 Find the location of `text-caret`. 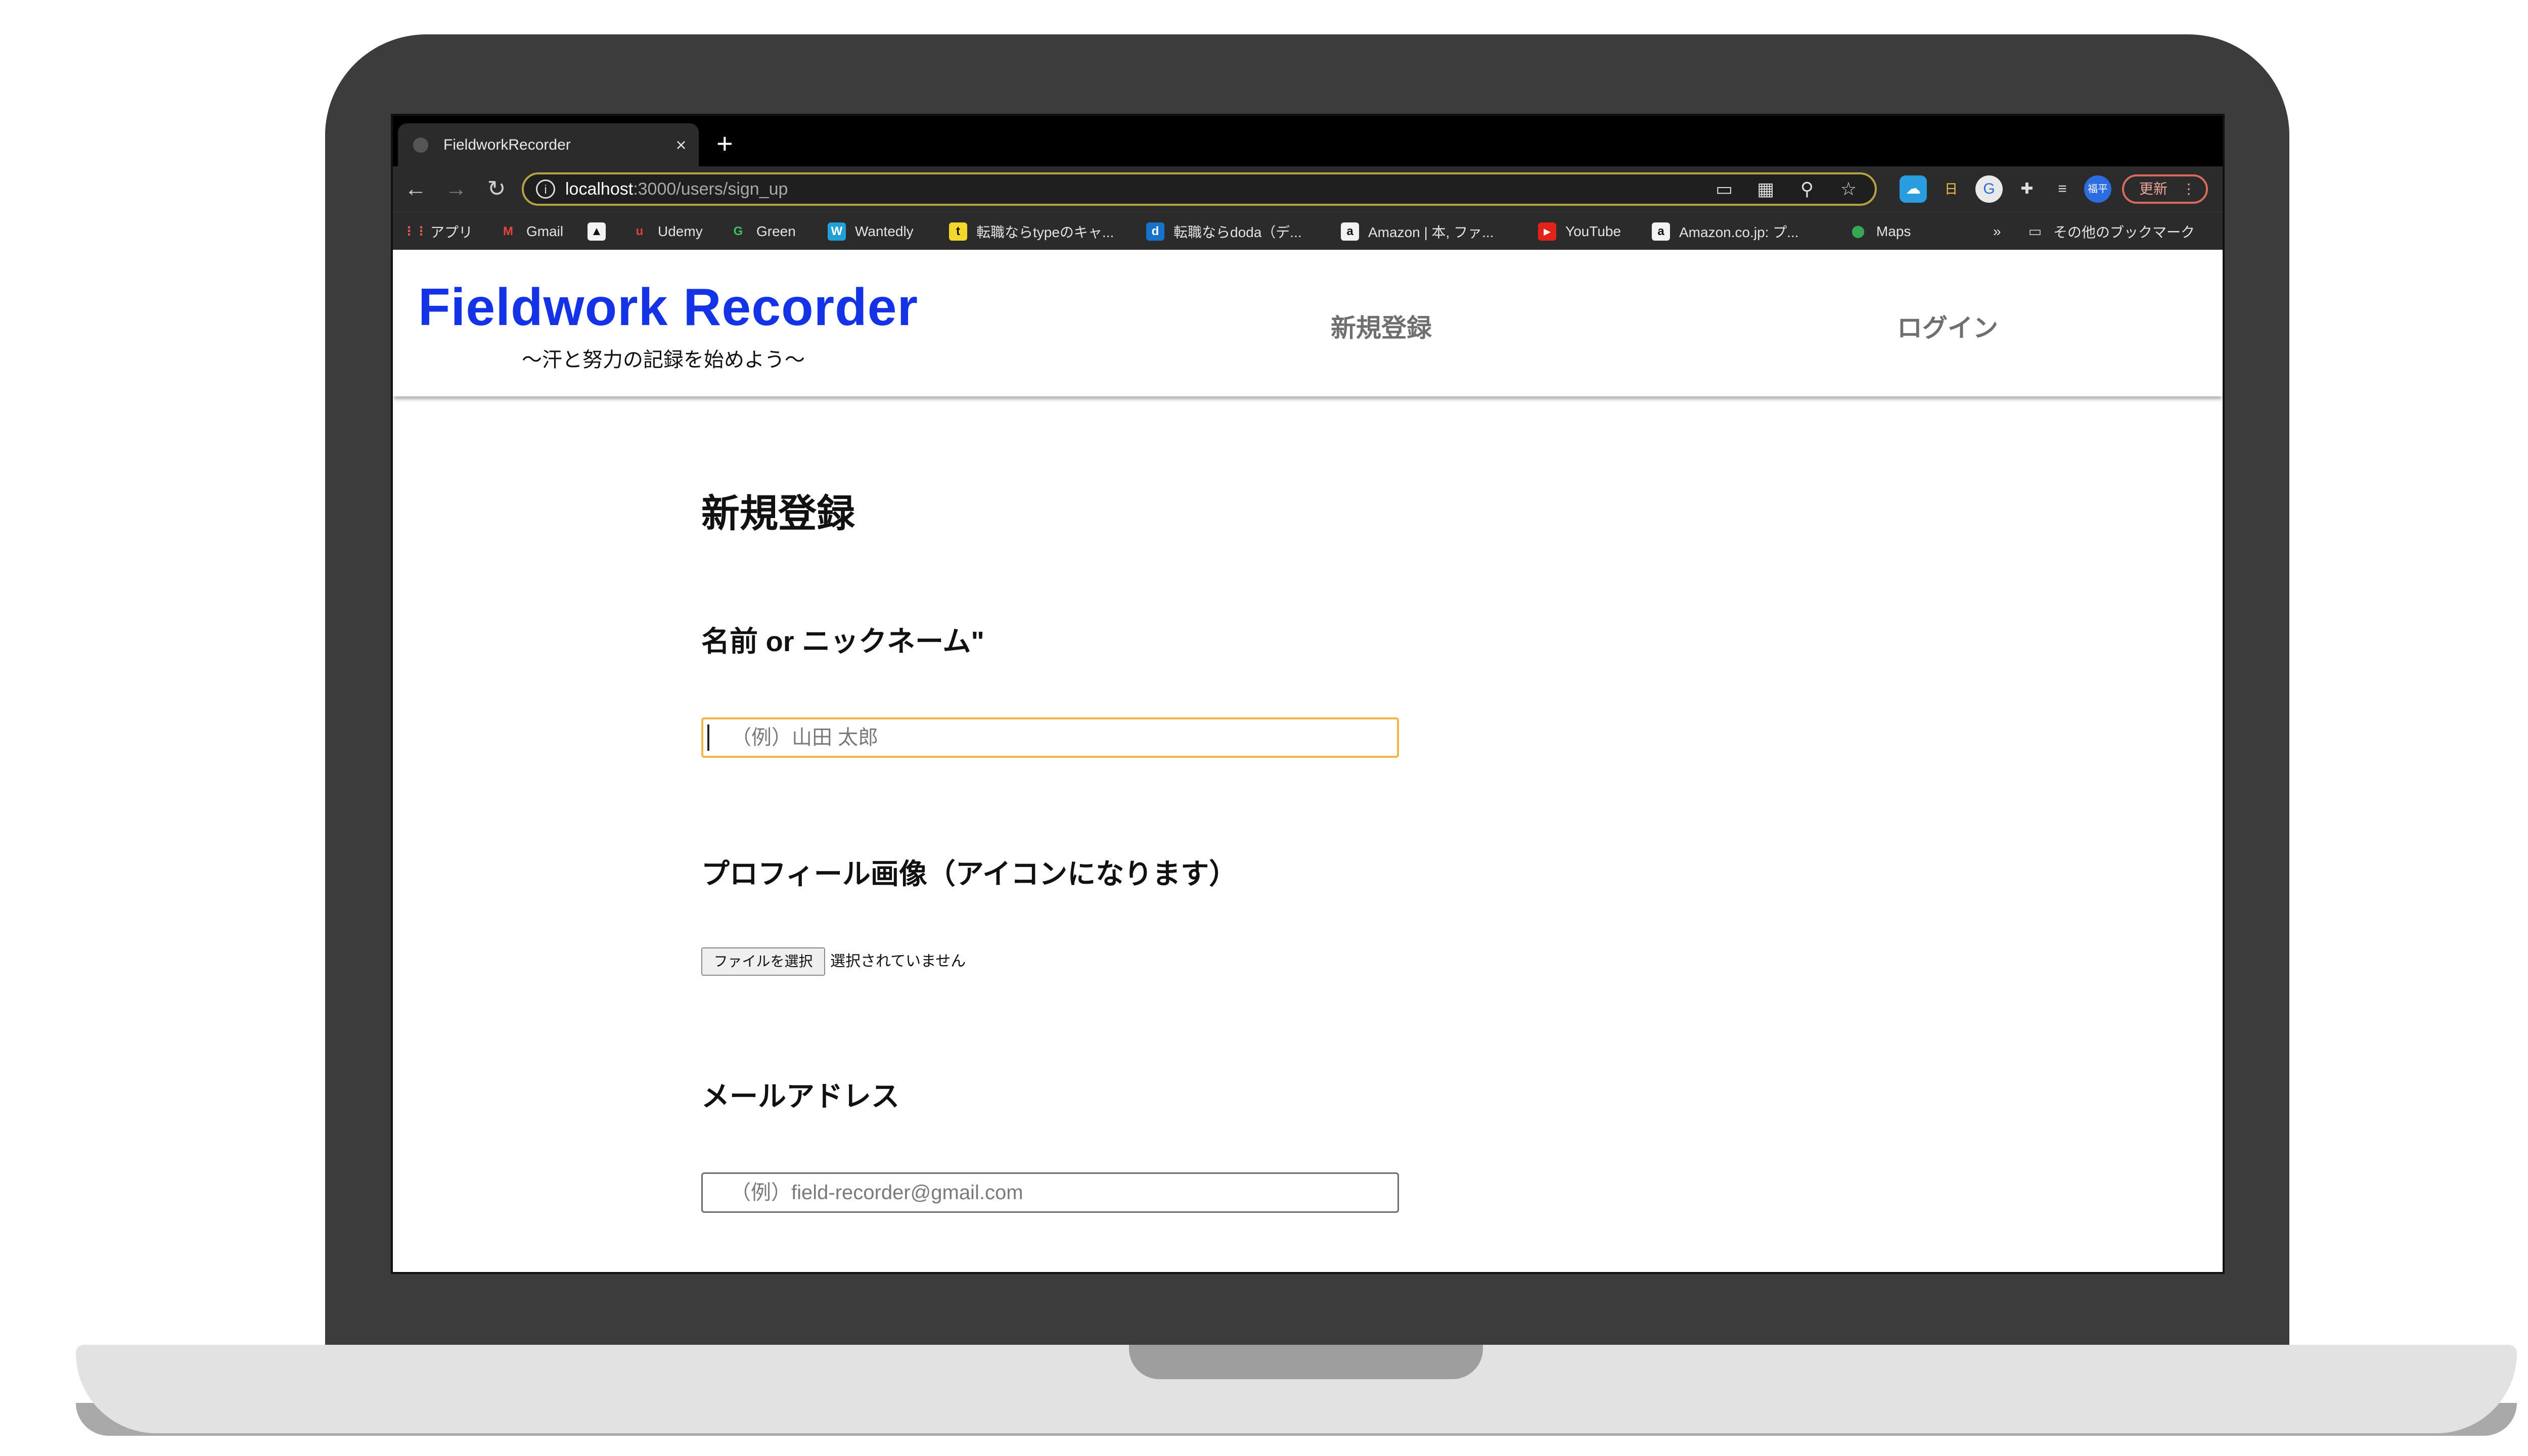

text-caret is located at coordinates (708, 737).